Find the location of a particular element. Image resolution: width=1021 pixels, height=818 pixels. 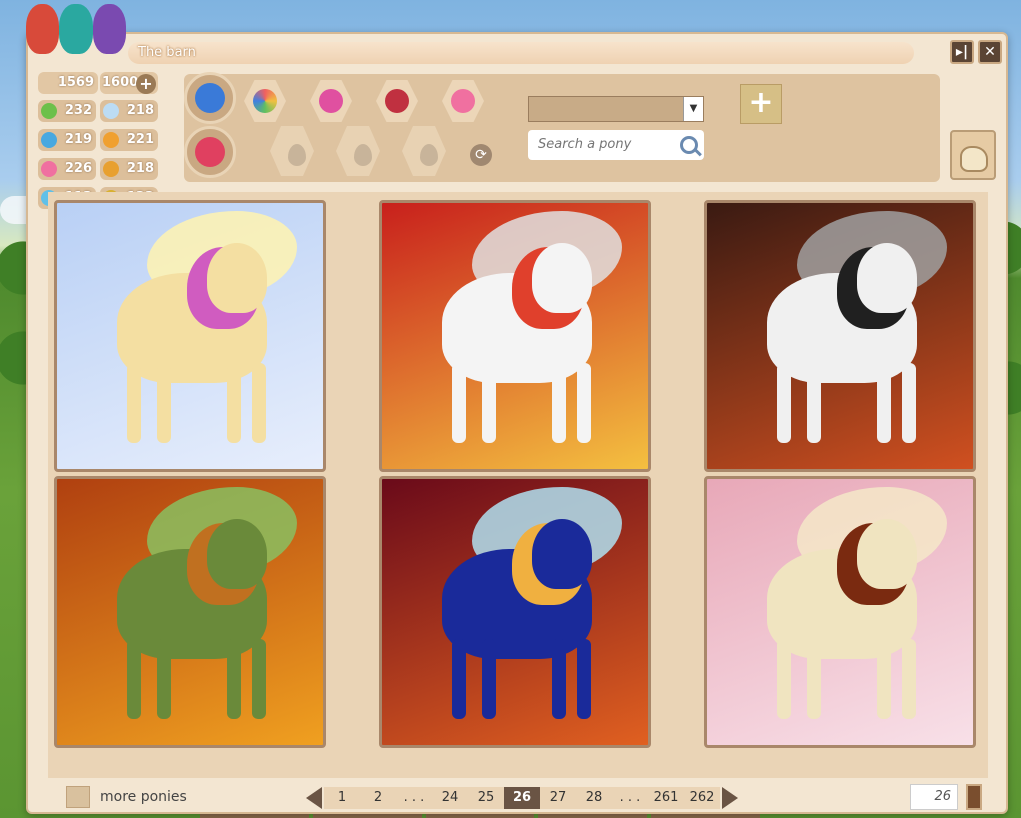

page-button: 28 is located at coordinates (594, 798).